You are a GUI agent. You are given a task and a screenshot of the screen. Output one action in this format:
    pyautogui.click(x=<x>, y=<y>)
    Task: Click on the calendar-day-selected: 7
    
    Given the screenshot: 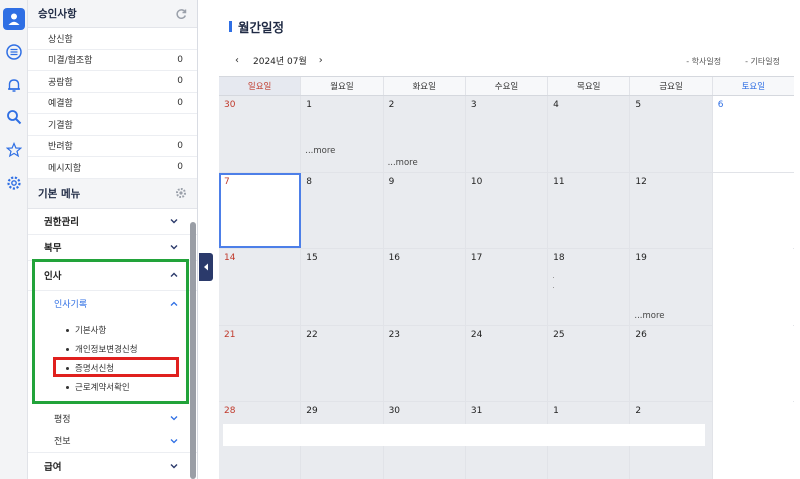 What is the action you would take?
    pyautogui.click(x=260, y=210)
    